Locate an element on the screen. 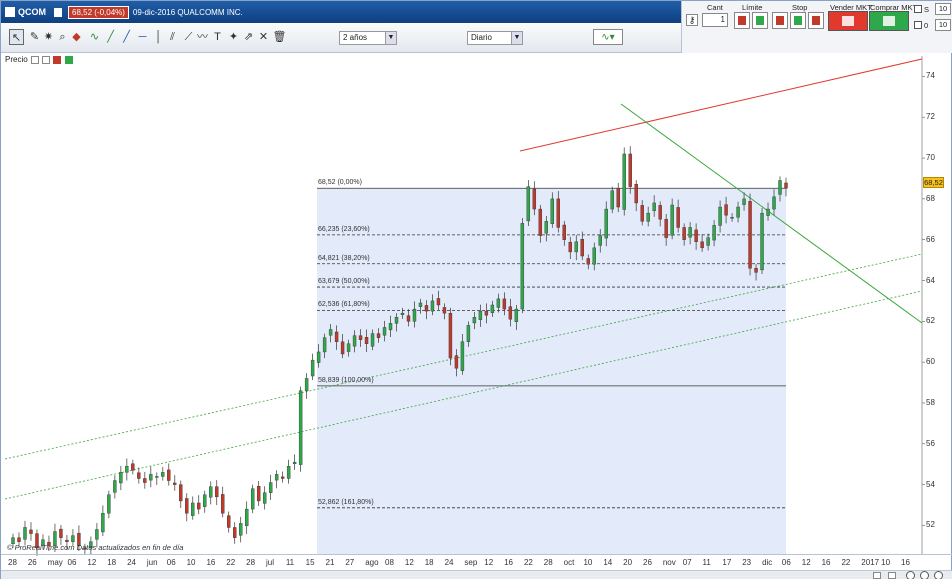 The height and width of the screenshot is (579, 952). x-tick-label: dic is located at coordinates (767, 562).